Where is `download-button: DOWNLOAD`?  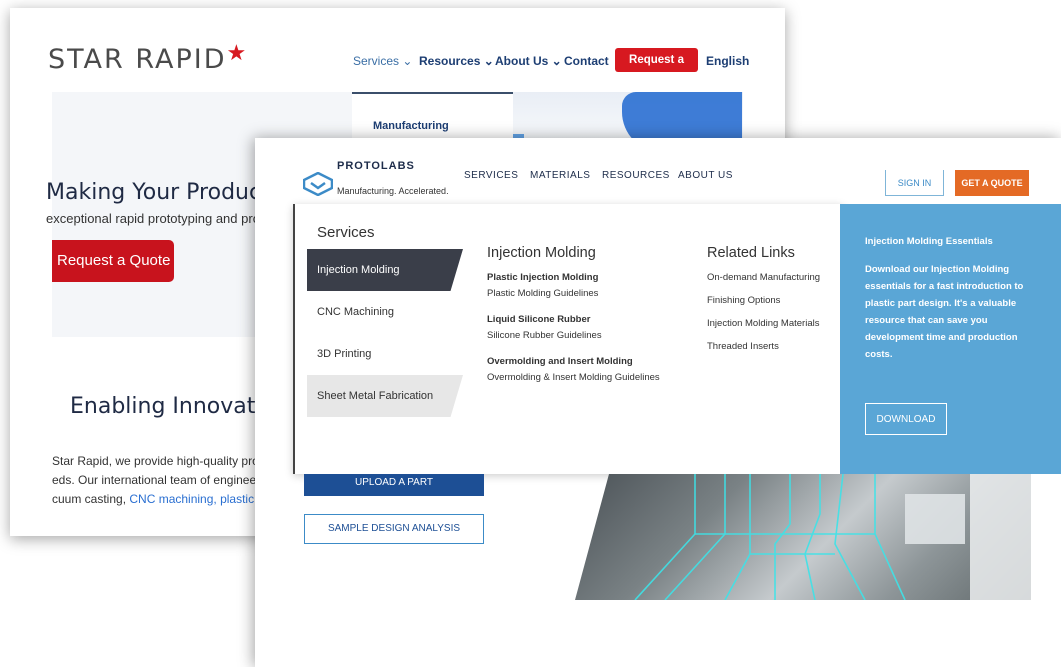
download-button: DOWNLOAD is located at coordinates (906, 419).